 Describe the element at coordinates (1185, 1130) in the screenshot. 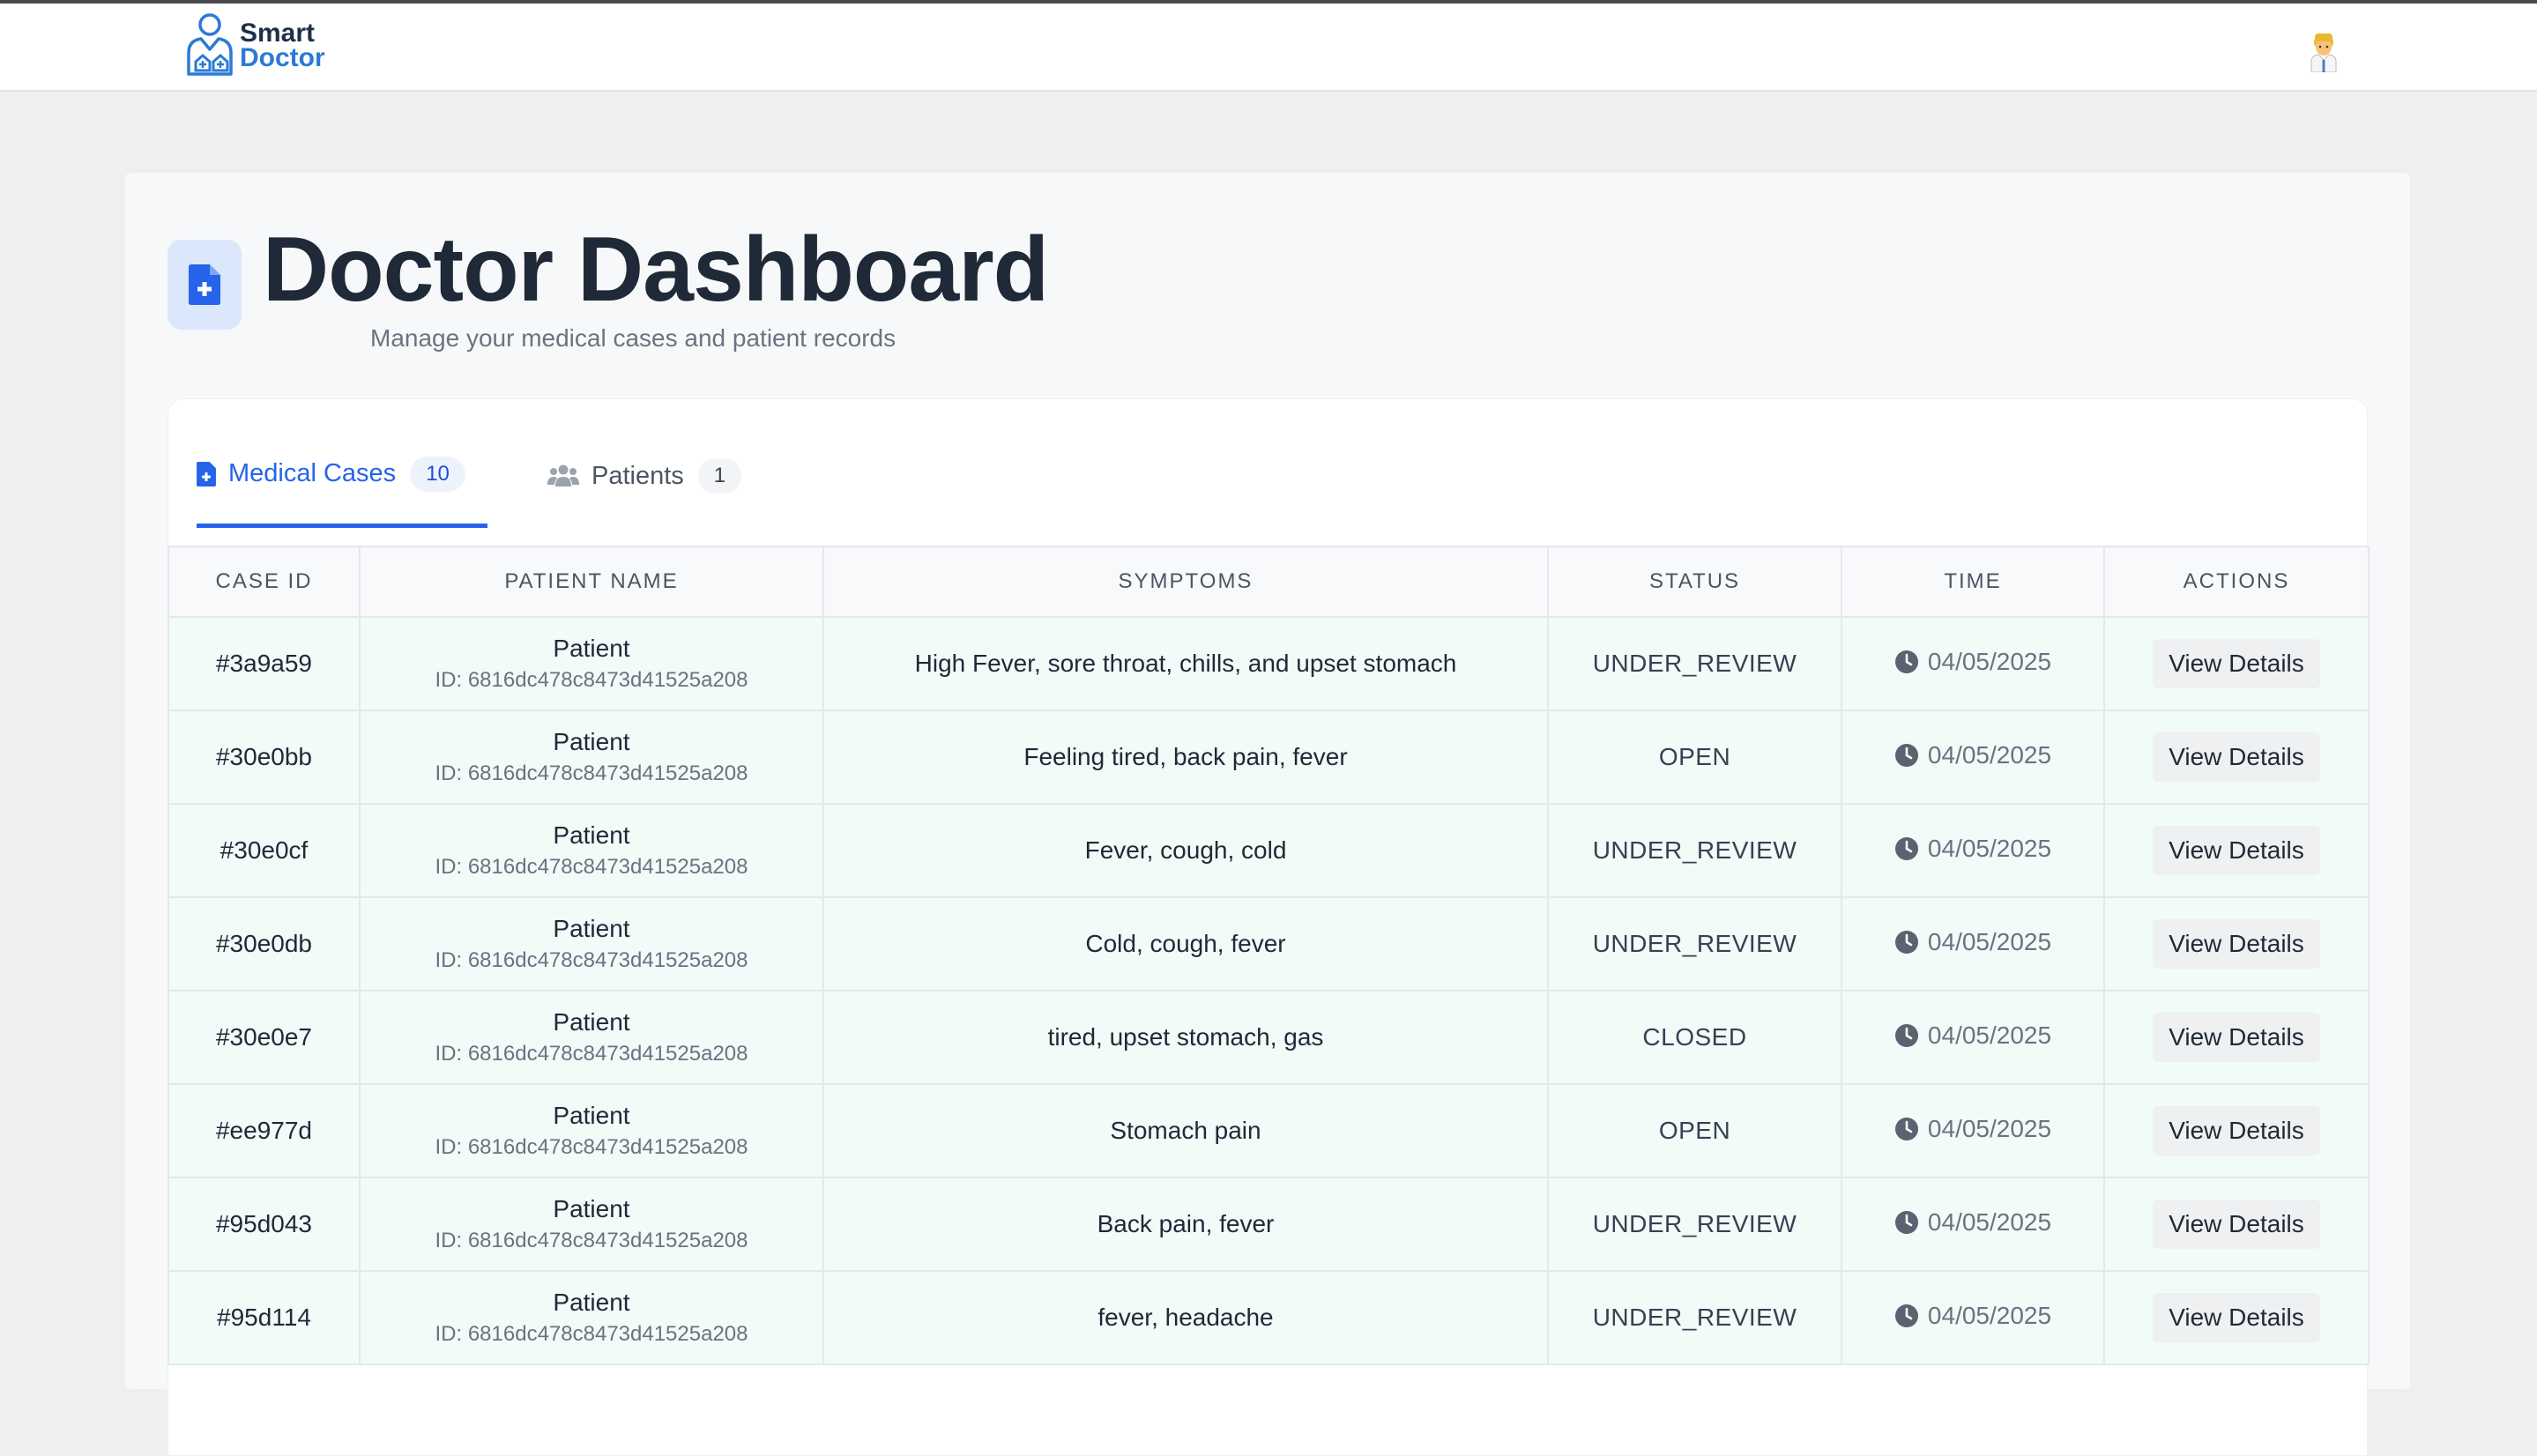

I see `symptoms: Stomach pain` at that location.